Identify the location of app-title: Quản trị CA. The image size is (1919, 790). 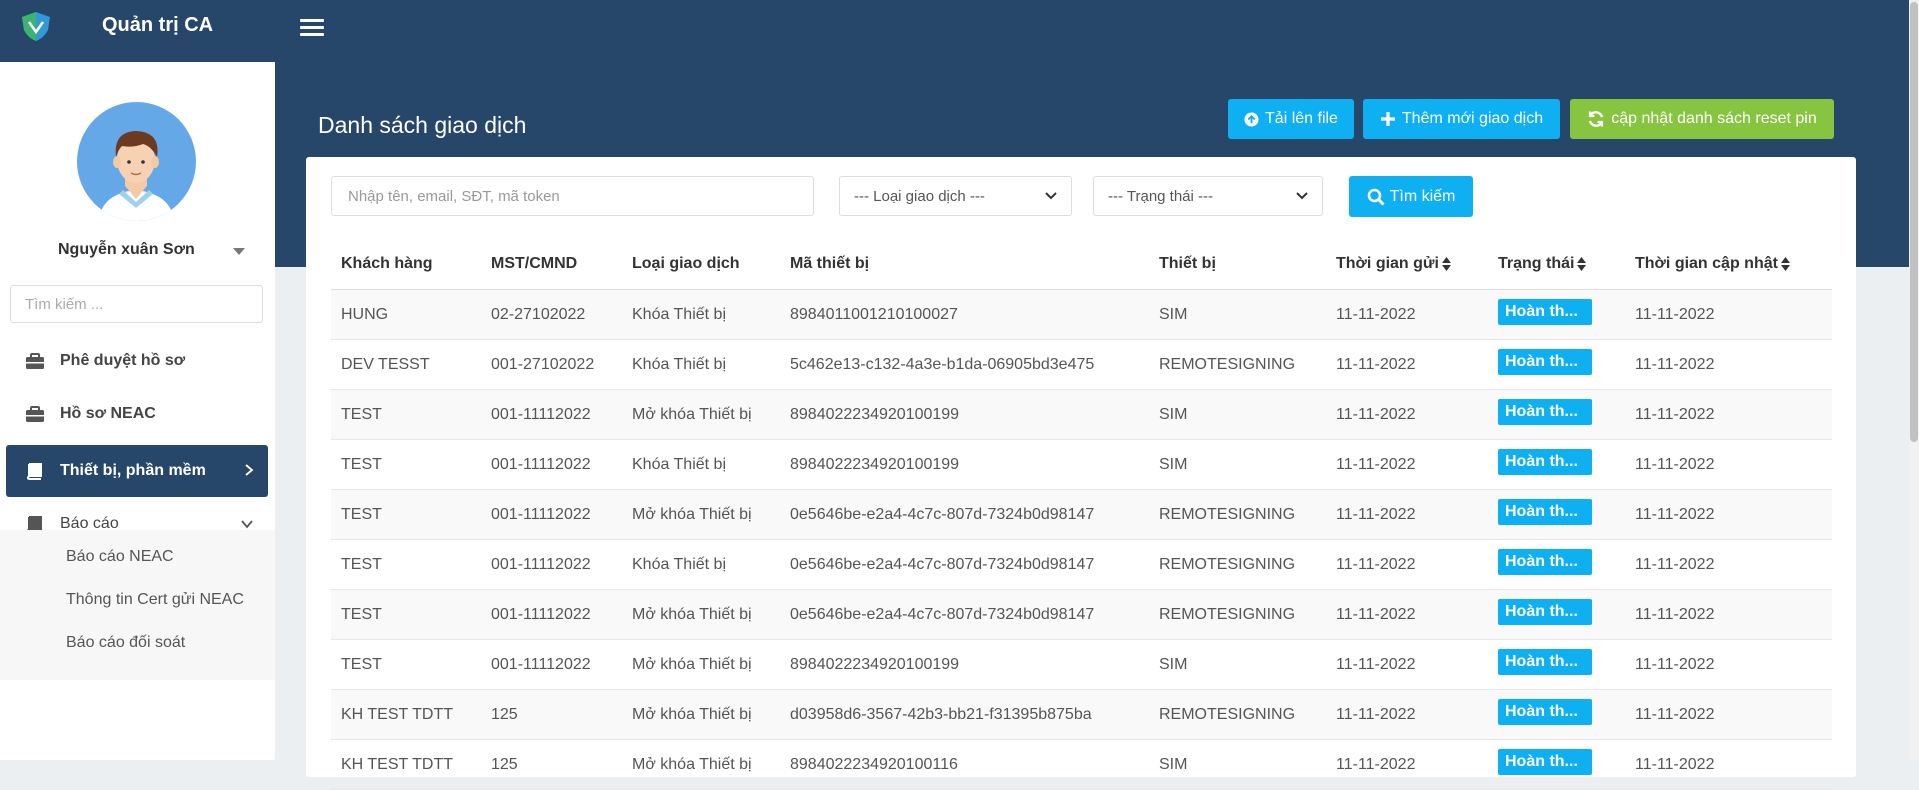
(158, 25).